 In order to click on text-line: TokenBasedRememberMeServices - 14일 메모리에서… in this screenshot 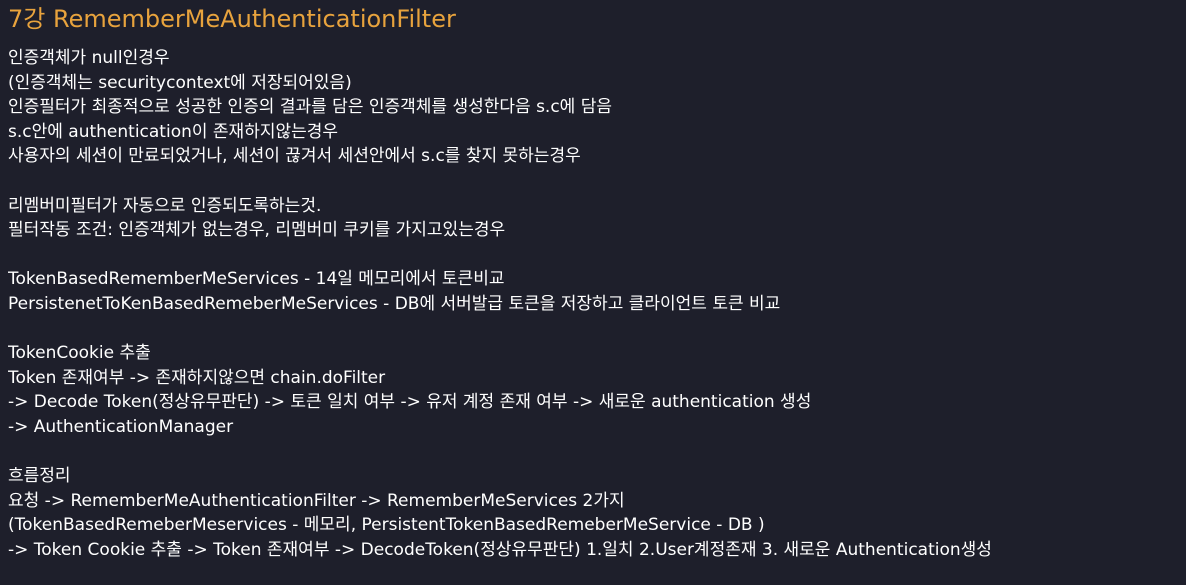, I will do `click(256, 279)`.